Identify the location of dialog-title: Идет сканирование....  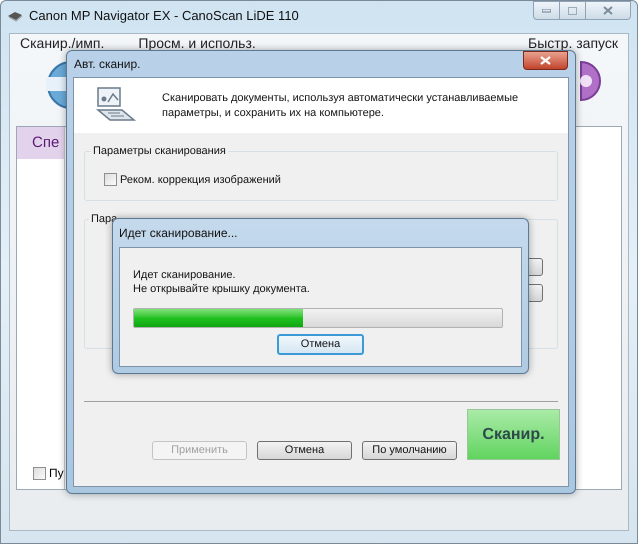
(178, 233).